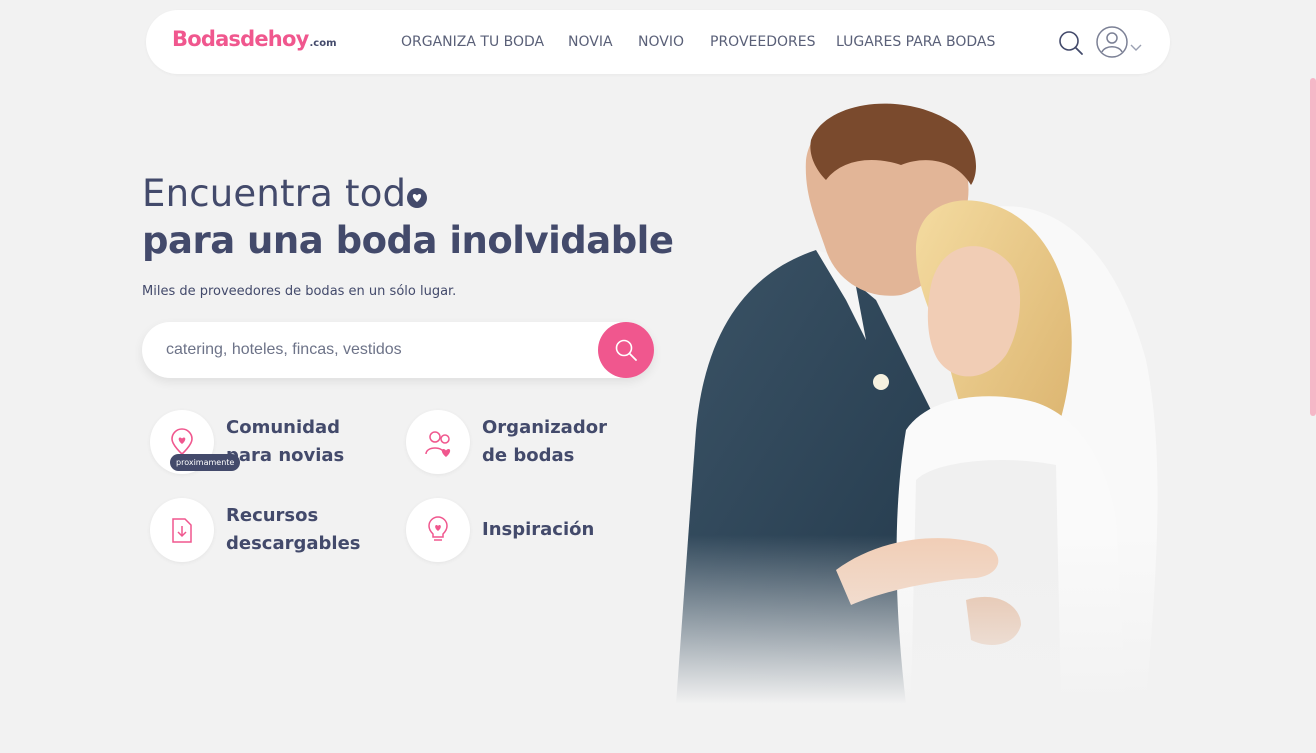 Image resolution: width=1316 pixels, height=753 pixels. I want to click on hero-title-line-2: para una boda inolvidable, so click(408, 240).